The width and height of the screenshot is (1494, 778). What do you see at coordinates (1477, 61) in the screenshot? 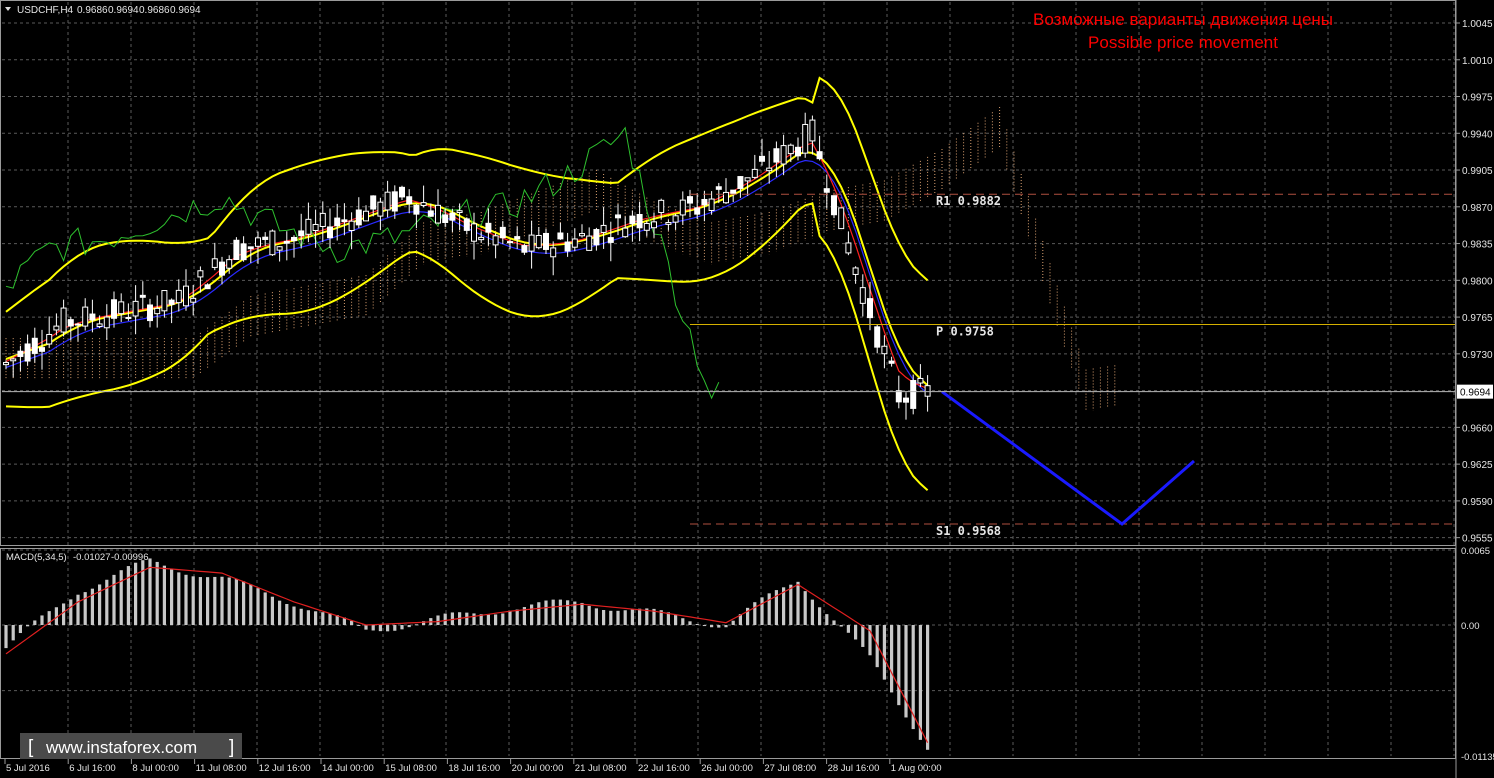
I see `price-tick-label: 1.0010` at bounding box center [1477, 61].